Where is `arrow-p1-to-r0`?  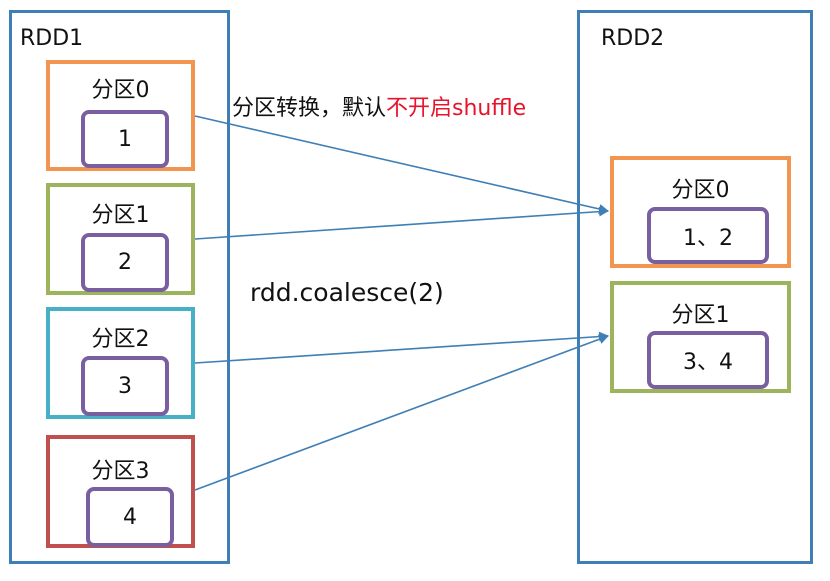 arrow-p1-to-r0 is located at coordinates (401, 223).